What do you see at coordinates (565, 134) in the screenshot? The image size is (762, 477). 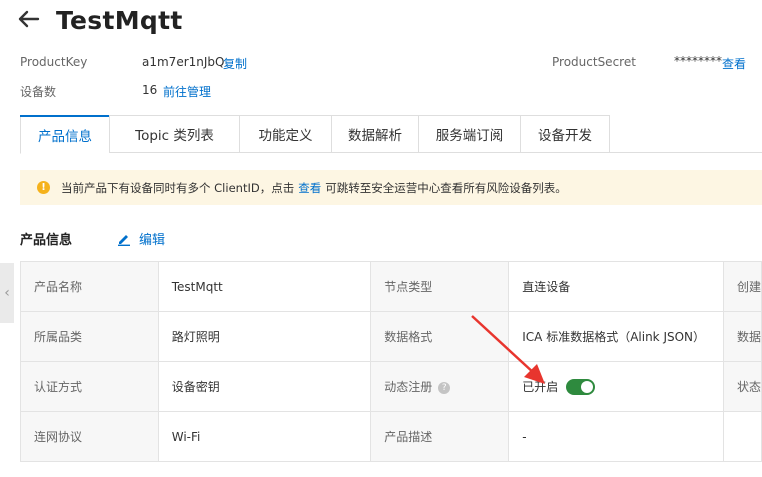 I see `tab-device-development: 设备开发` at bounding box center [565, 134].